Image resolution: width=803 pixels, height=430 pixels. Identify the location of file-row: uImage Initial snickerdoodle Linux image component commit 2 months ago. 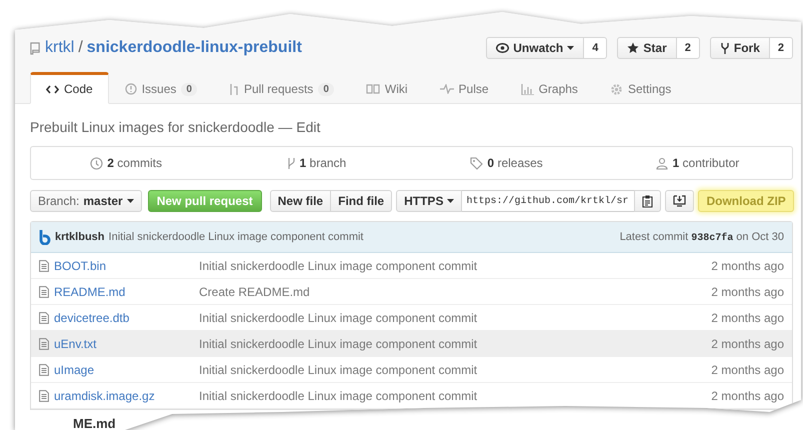
(411, 370).